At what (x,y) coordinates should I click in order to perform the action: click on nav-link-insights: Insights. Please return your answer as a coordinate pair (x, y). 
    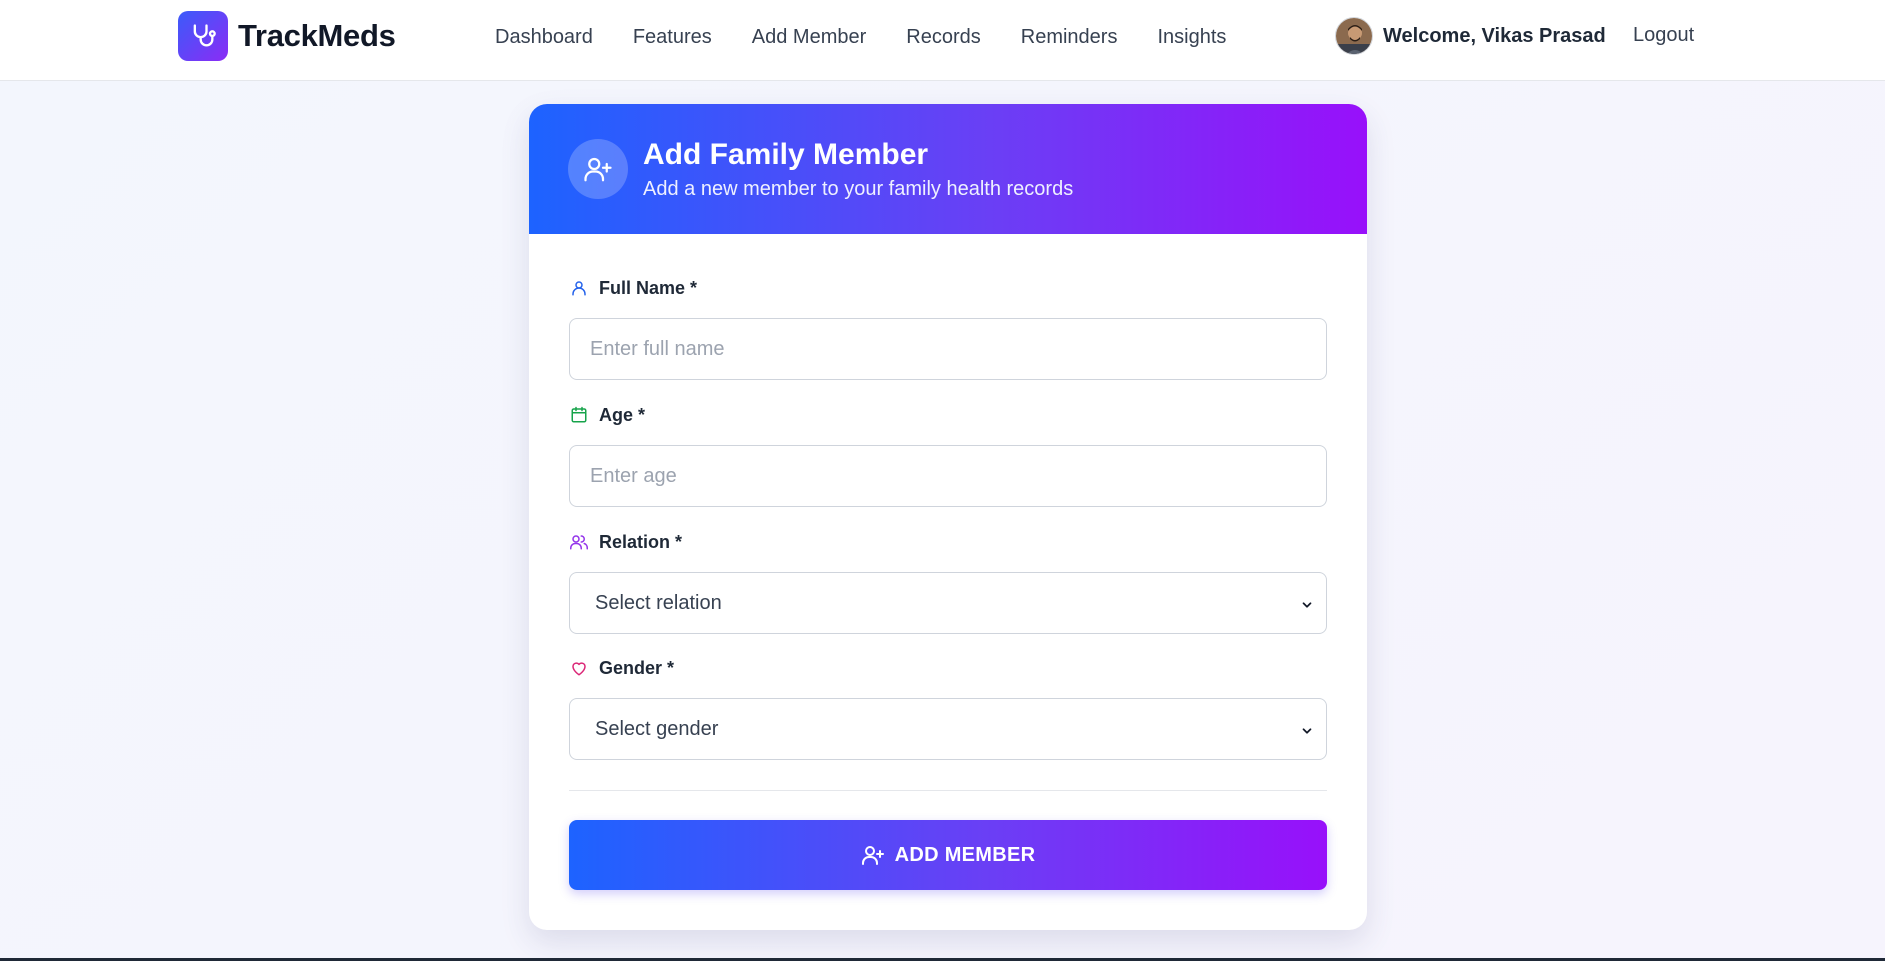
    Looking at the image, I should click on (1191, 37).